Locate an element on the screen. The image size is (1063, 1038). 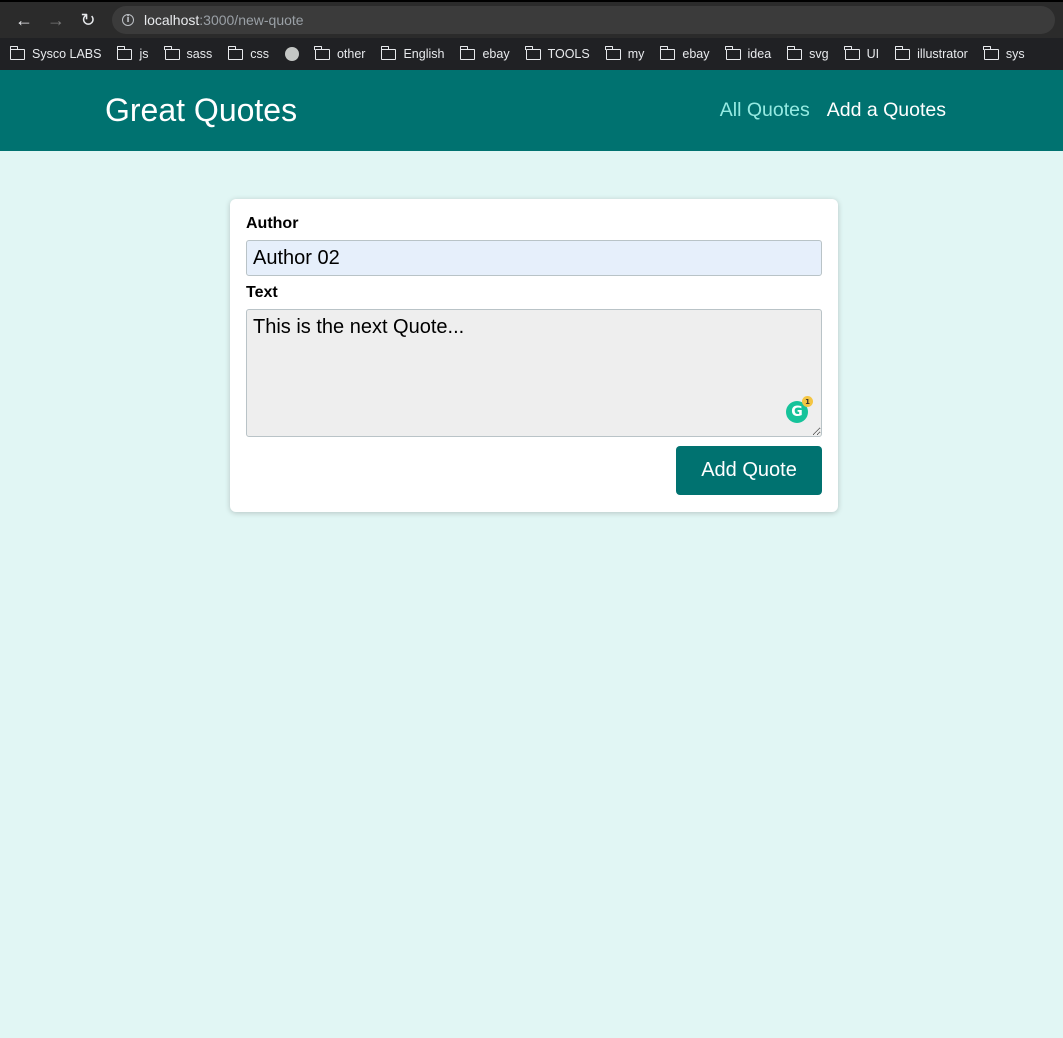
bookmark-item: illustrator is located at coordinates (931, 53).